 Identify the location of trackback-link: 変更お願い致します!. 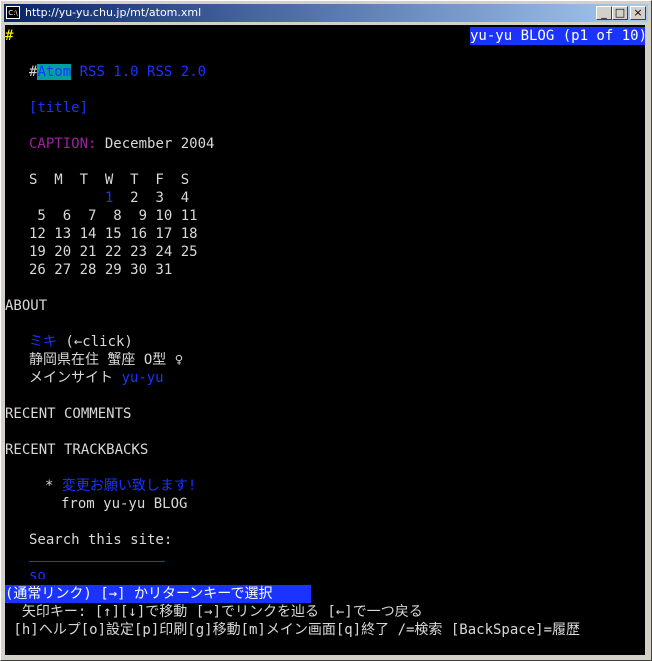
(129, 486).